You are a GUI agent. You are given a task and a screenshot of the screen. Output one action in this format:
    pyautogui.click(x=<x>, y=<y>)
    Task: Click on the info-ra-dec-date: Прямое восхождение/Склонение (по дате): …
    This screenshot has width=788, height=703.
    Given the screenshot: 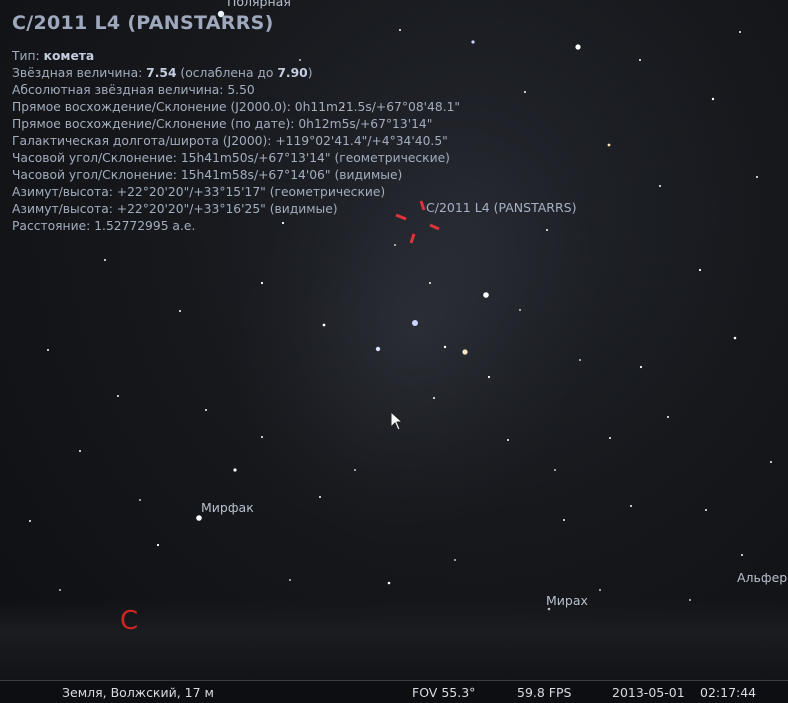 What is the action you would take?
    pyautogui.click(x=222, y=124)
    